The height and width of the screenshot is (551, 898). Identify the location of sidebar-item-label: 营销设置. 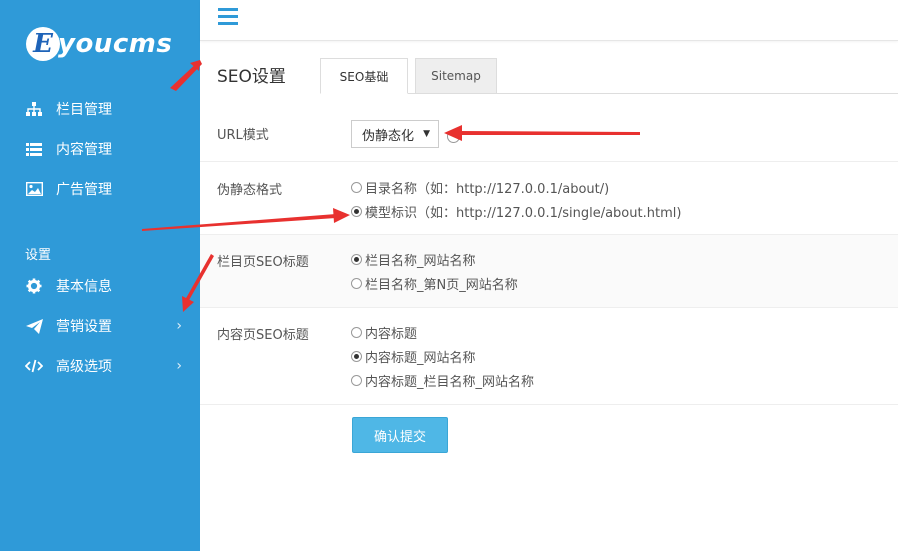
(84, 327).